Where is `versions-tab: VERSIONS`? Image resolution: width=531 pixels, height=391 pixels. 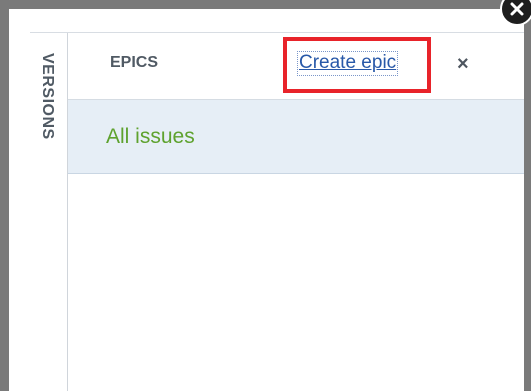 versions-tab: VERSIONS is located at coordinates (49, 212).